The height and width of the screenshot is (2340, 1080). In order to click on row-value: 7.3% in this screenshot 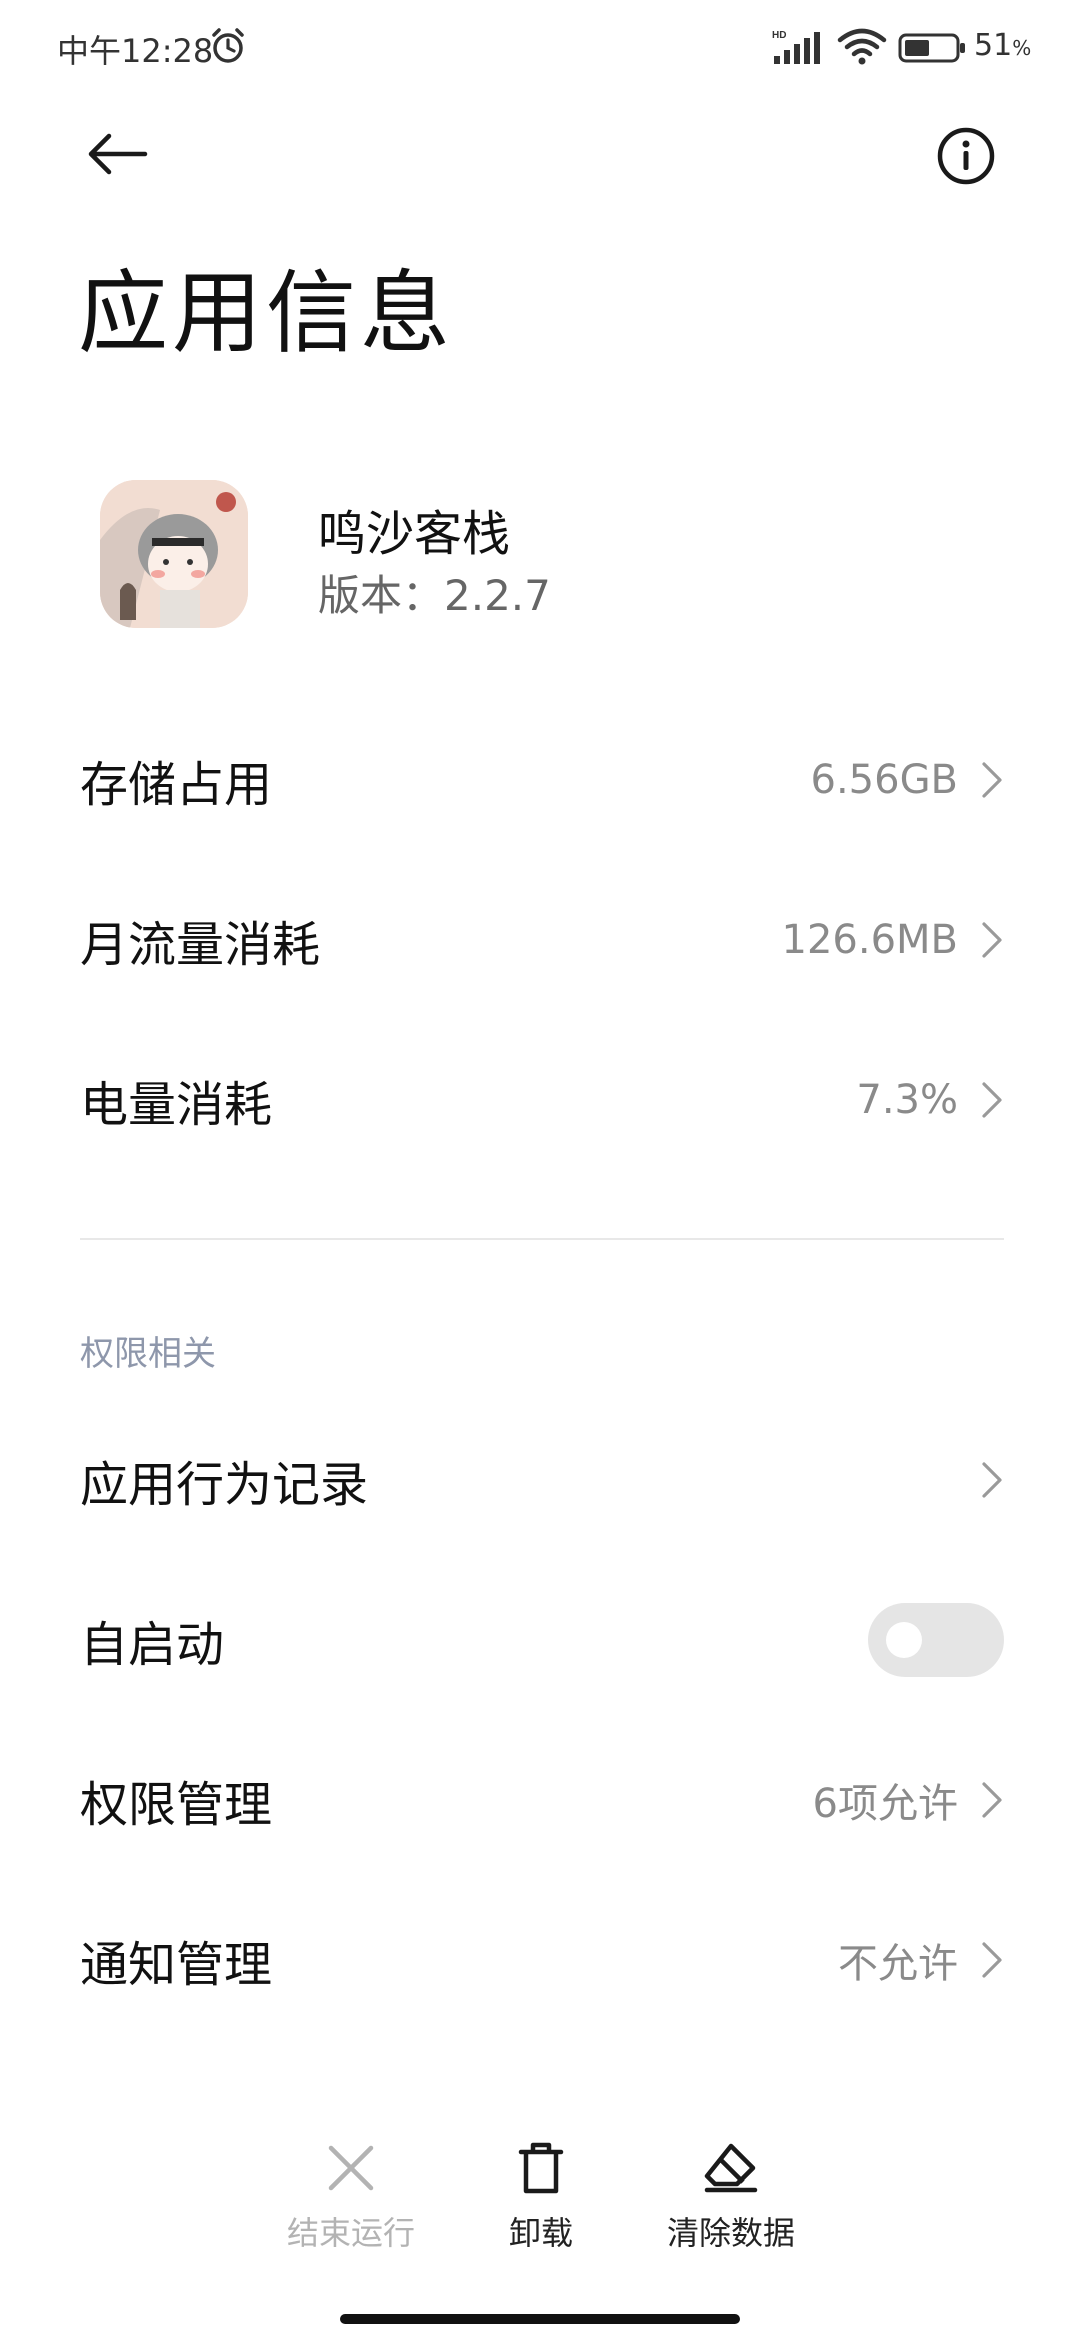, I will do `click(907, 1100)`.